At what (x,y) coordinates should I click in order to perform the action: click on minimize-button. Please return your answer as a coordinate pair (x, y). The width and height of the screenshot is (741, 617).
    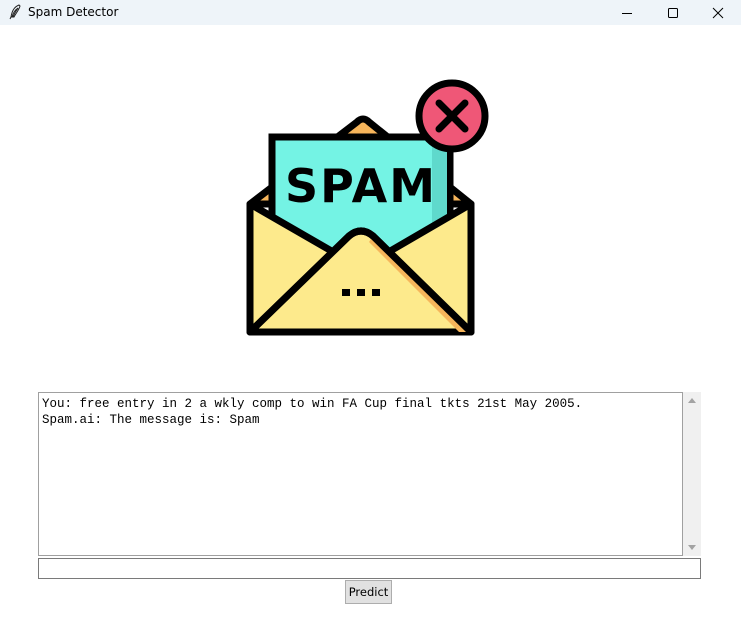
    Looking at the image, I should click on (627, 12).